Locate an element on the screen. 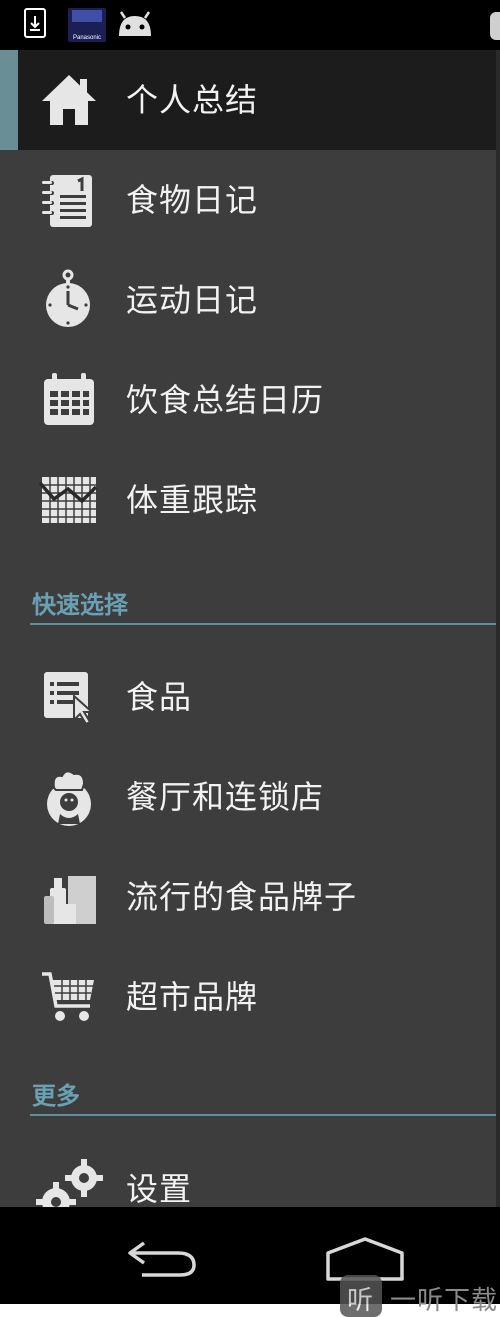  menu-item-exercise-diary: 运动日记 is located at coordinates (250, 300).